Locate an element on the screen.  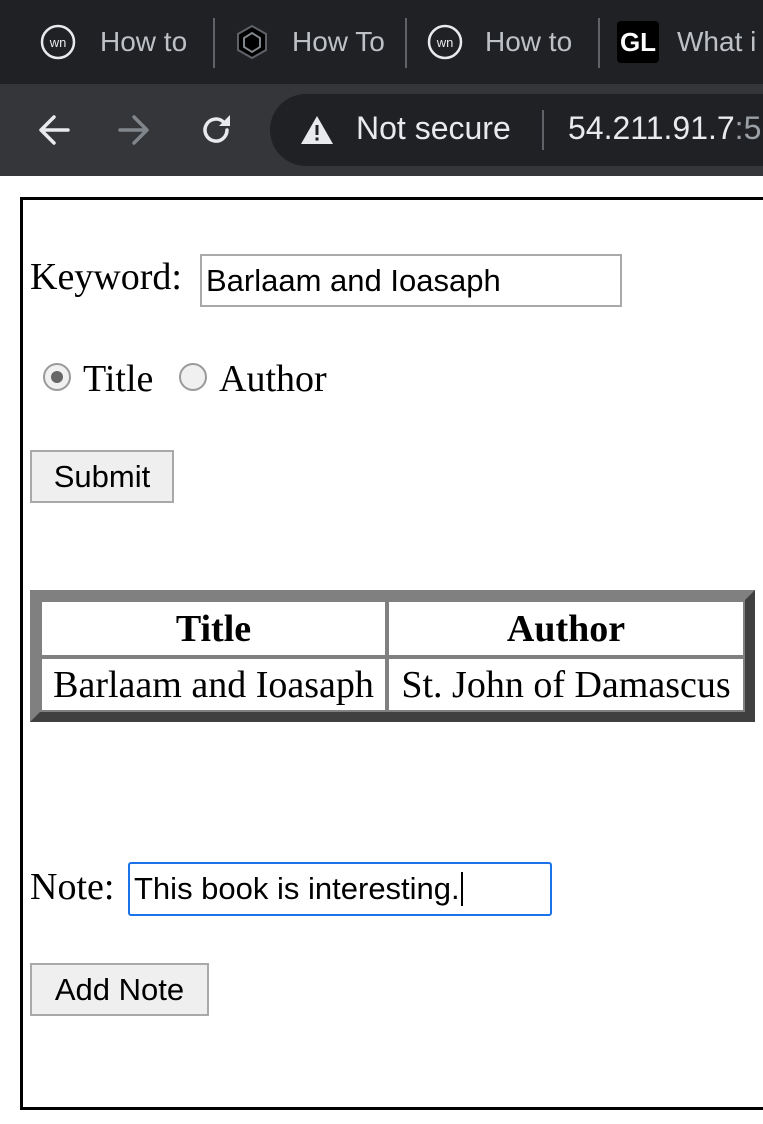
arrow-right-icon is located at coordinates (133, 130).